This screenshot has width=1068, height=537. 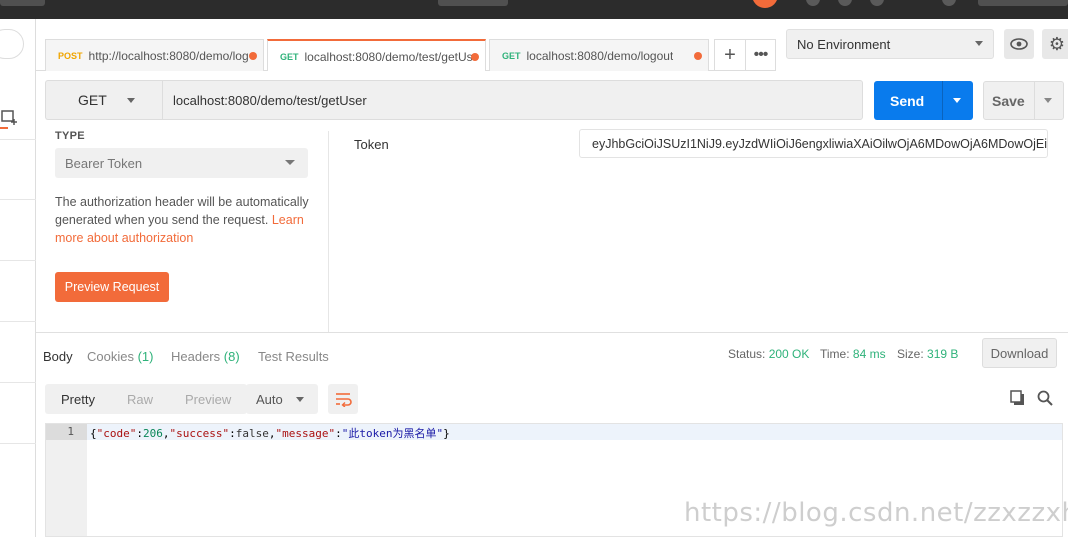 I want to click on auth-type-select: Bearer Token, so click(x=181, y=163).